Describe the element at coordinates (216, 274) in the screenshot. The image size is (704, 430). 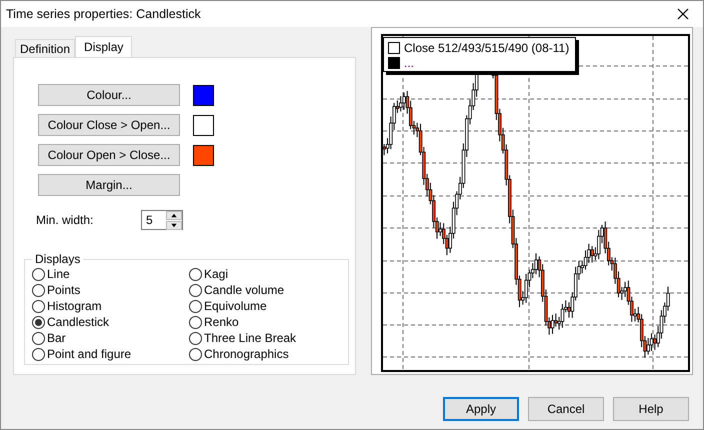
I see `radio-label: Kagi` at that location.